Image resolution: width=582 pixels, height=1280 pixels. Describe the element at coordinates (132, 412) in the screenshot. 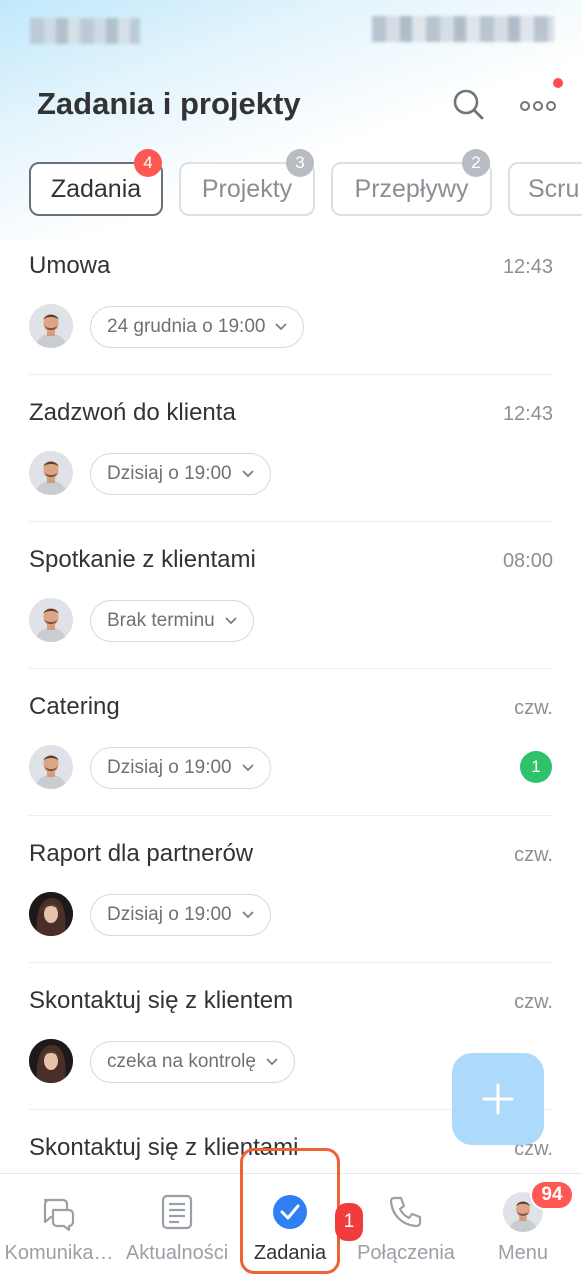

I see `task-title: Zadzwoń do klienta` at that location.